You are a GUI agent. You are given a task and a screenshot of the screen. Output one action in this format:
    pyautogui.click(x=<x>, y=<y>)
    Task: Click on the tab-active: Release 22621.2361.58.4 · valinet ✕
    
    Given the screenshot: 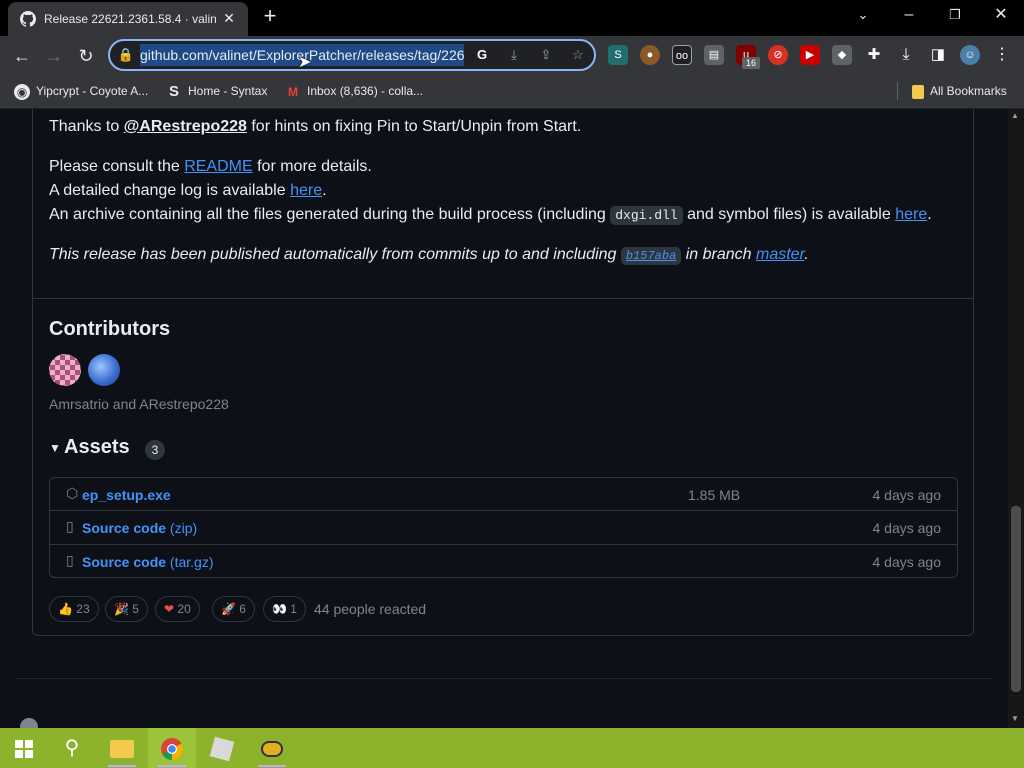 What is the action you would take?
    pyautogui.click(x=128, y=19)
    